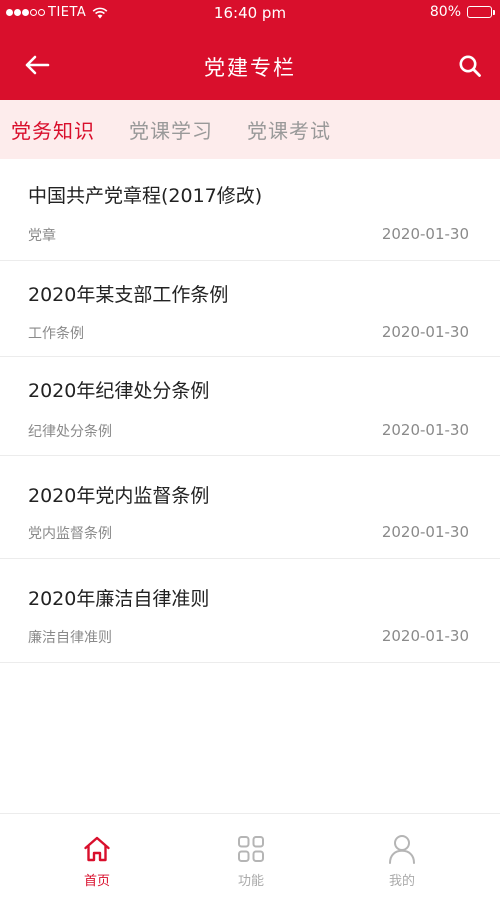  I want to click on article-category: 廉洁自律准则, so click(70, 638).